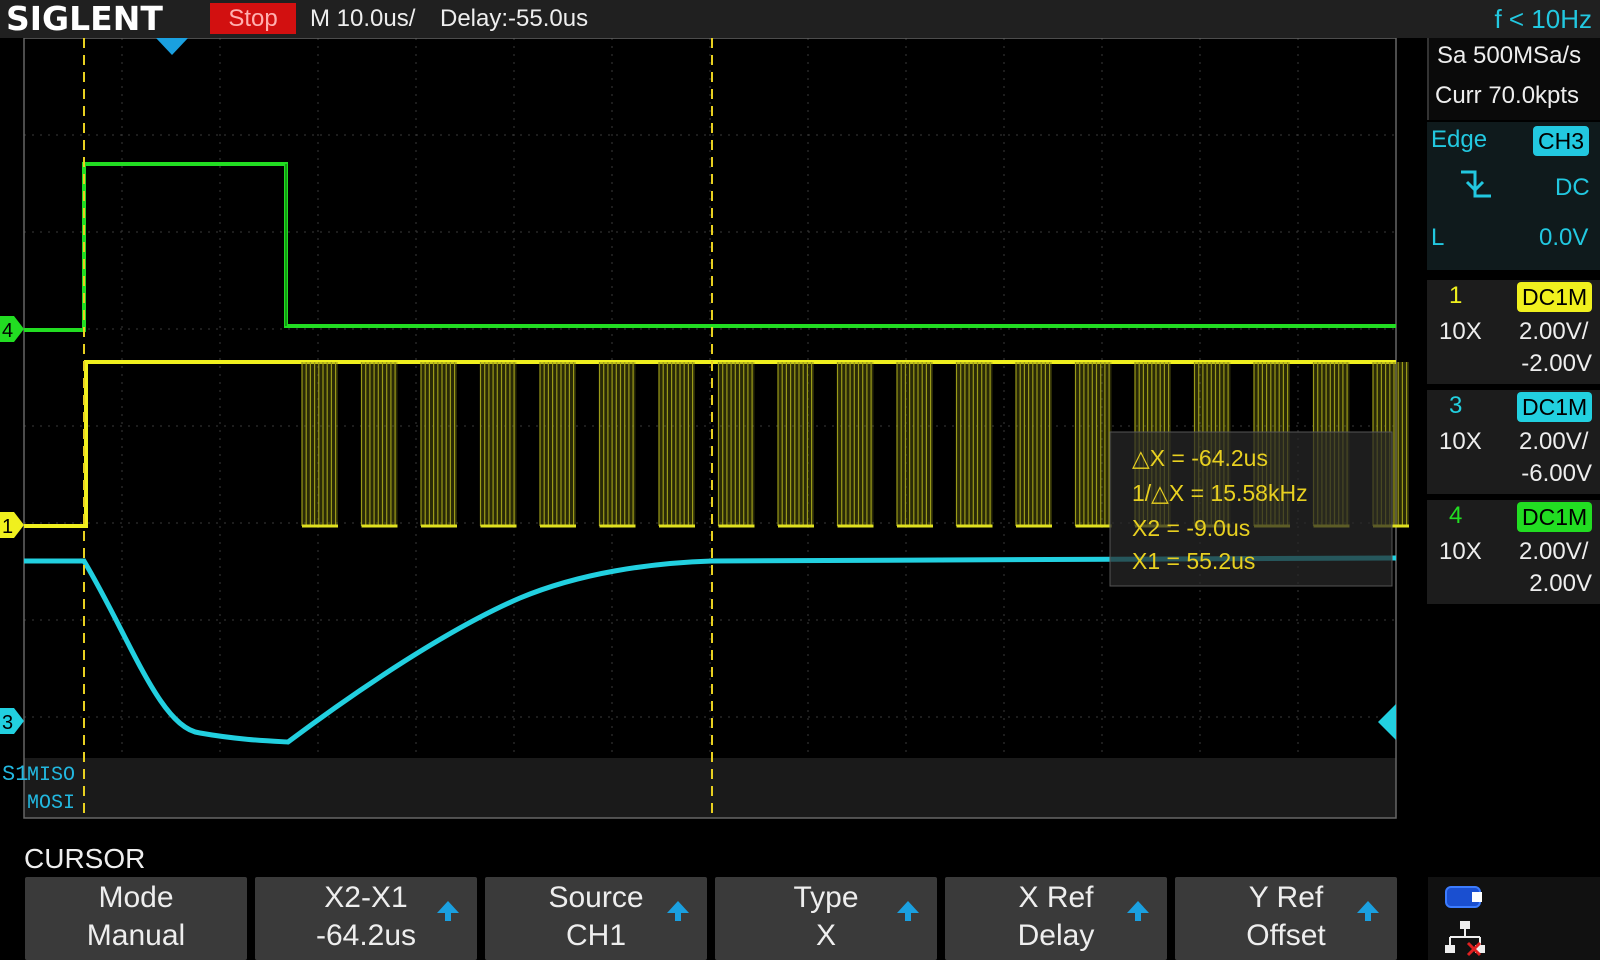  Describe the element at coordinates (1056, 918) in the screenshot. I see `softkey-x-ref: X Ref Delay` at that location.